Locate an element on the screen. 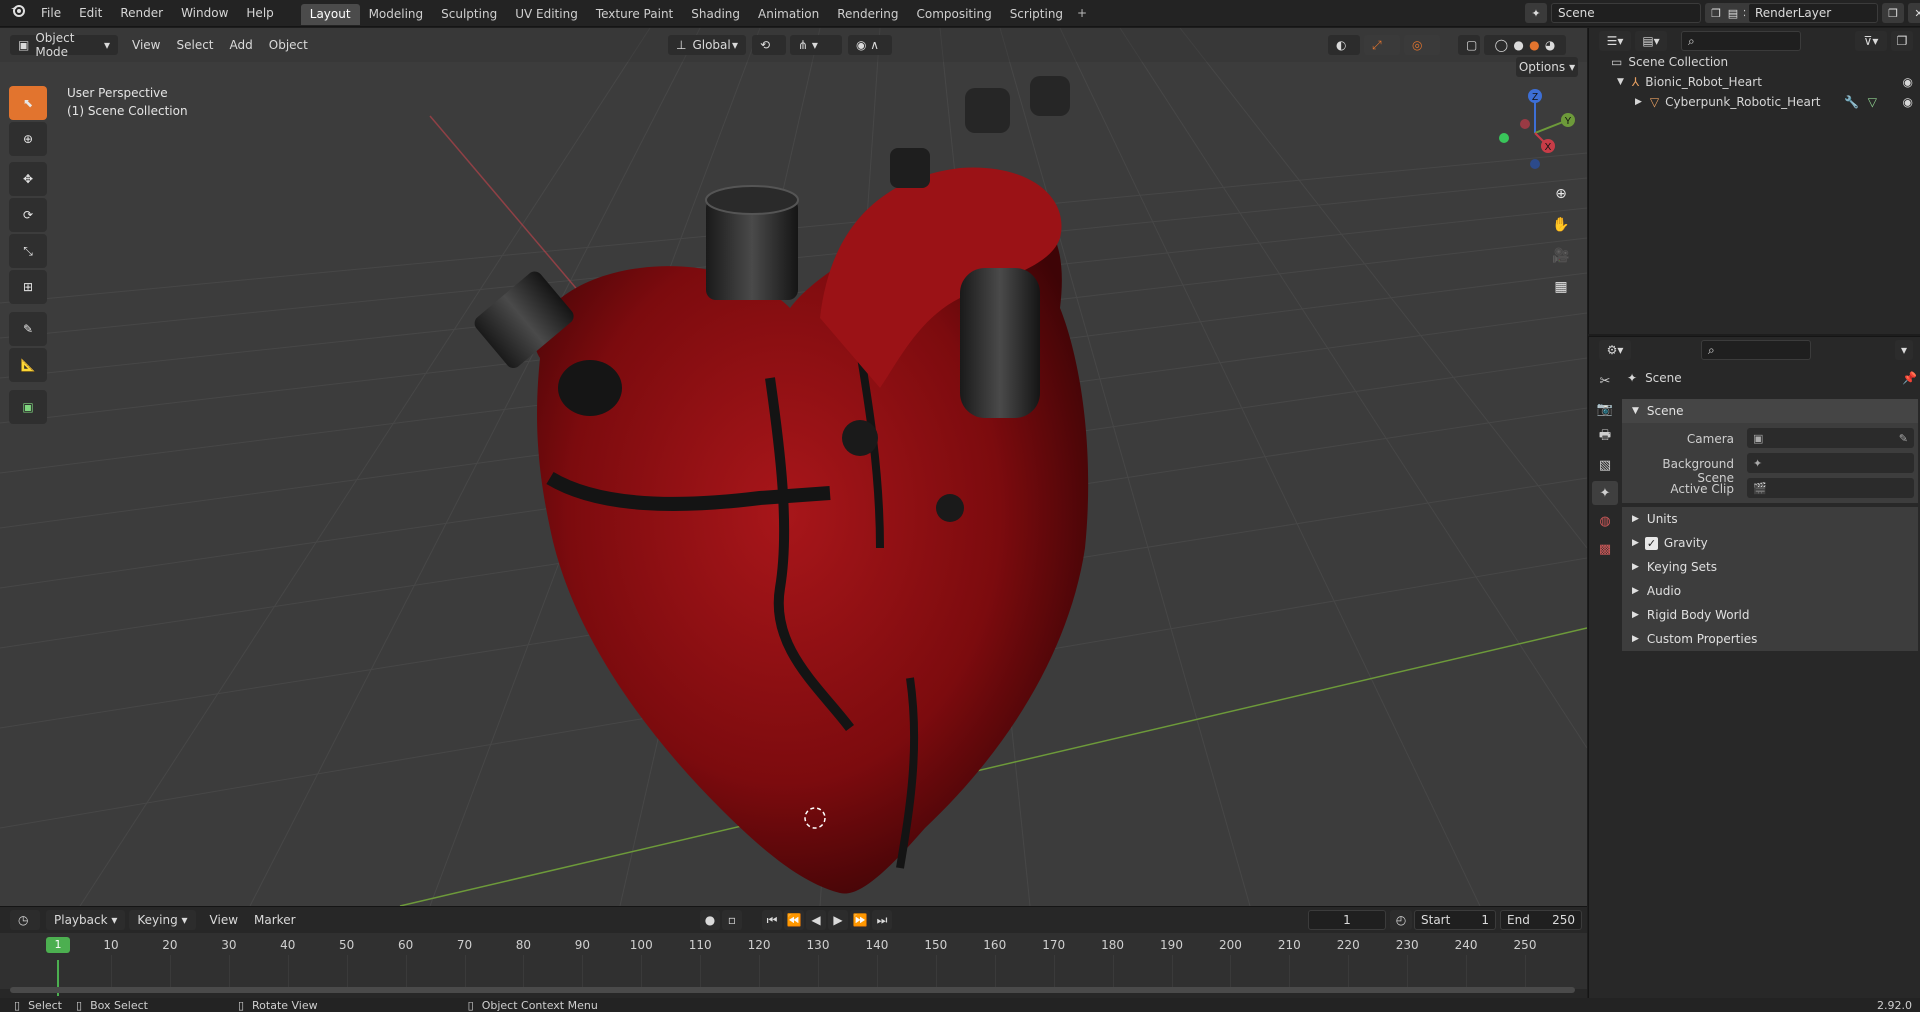 This screenshot has height=1012, width=1920. keying-sets-panel-header: ▶ Keying Sets is located at coordinates (1770, 567).